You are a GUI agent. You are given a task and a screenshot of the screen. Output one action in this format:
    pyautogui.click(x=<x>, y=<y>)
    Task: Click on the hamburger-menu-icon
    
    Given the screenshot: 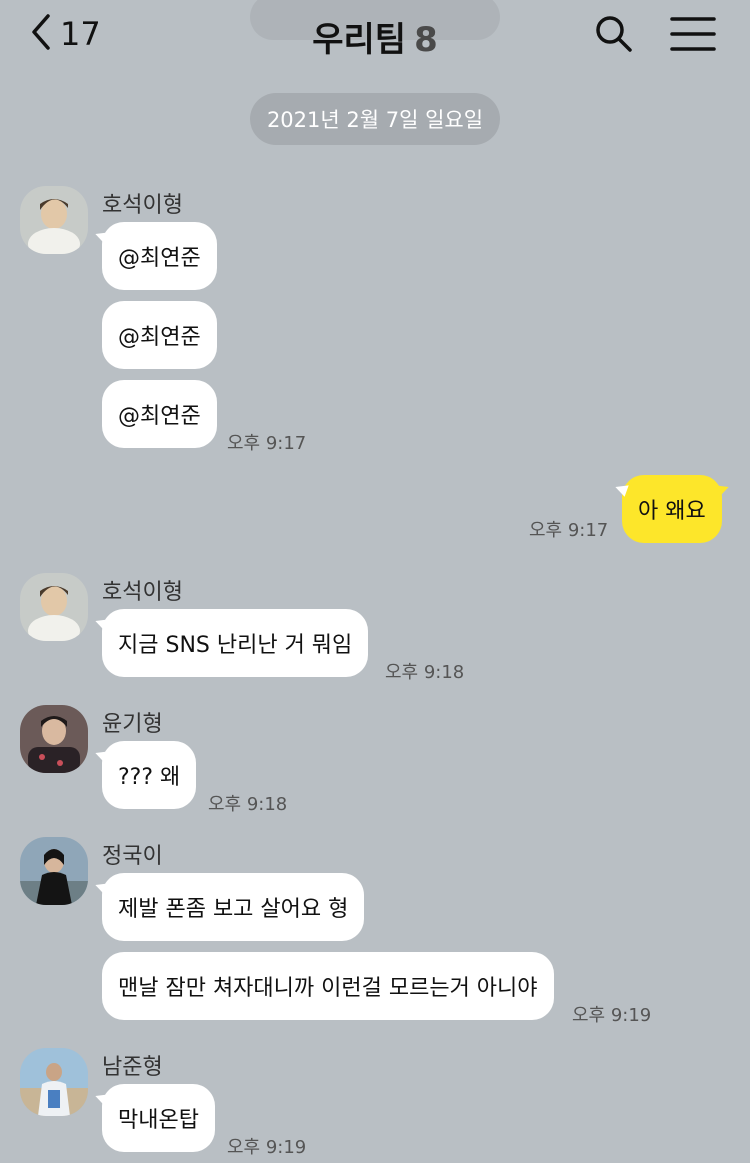 What is the action you would take?
    pyautogui.click(x=693, y=34)
    